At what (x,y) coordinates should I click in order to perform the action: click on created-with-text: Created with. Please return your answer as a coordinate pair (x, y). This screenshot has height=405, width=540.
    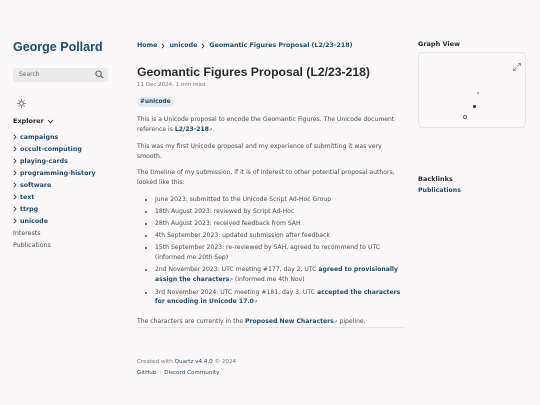
    Looking at the image, I should click on (155, 362).